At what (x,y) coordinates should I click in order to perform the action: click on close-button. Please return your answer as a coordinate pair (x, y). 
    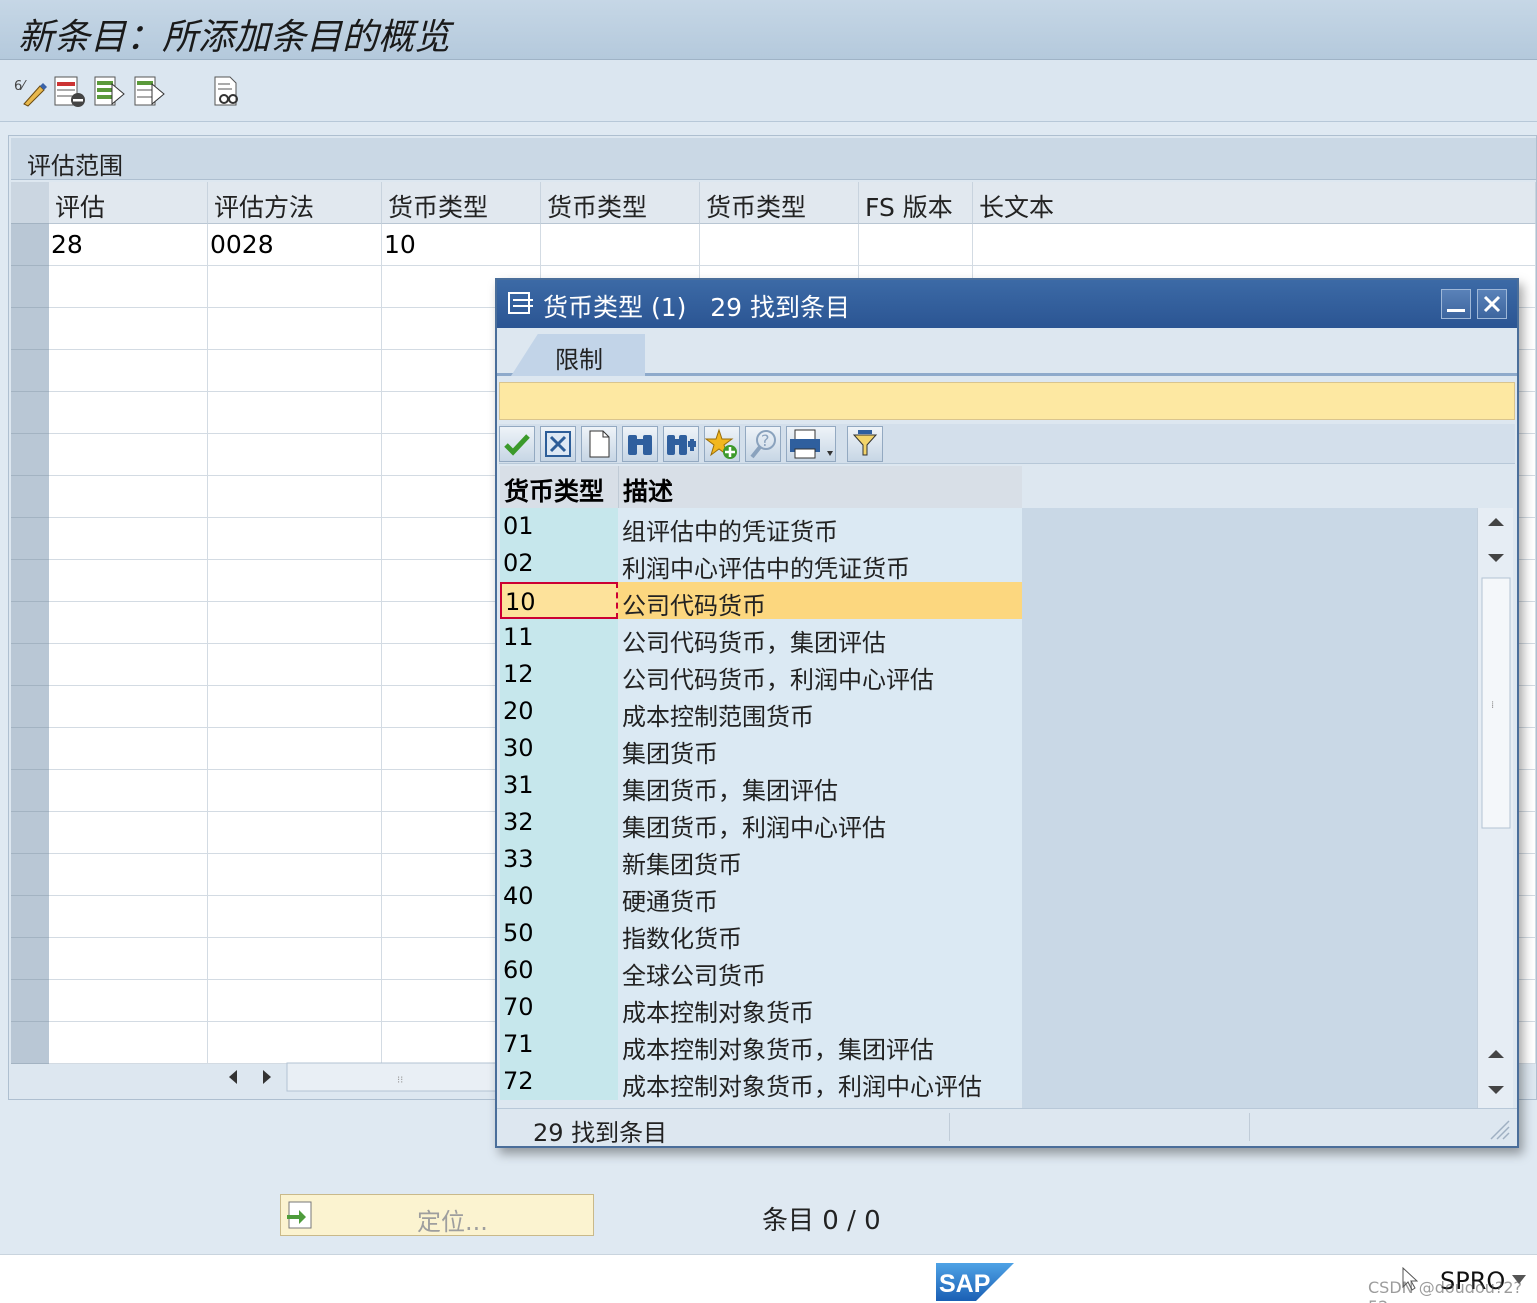
    Looking at the image, I should click on (1492, 304).